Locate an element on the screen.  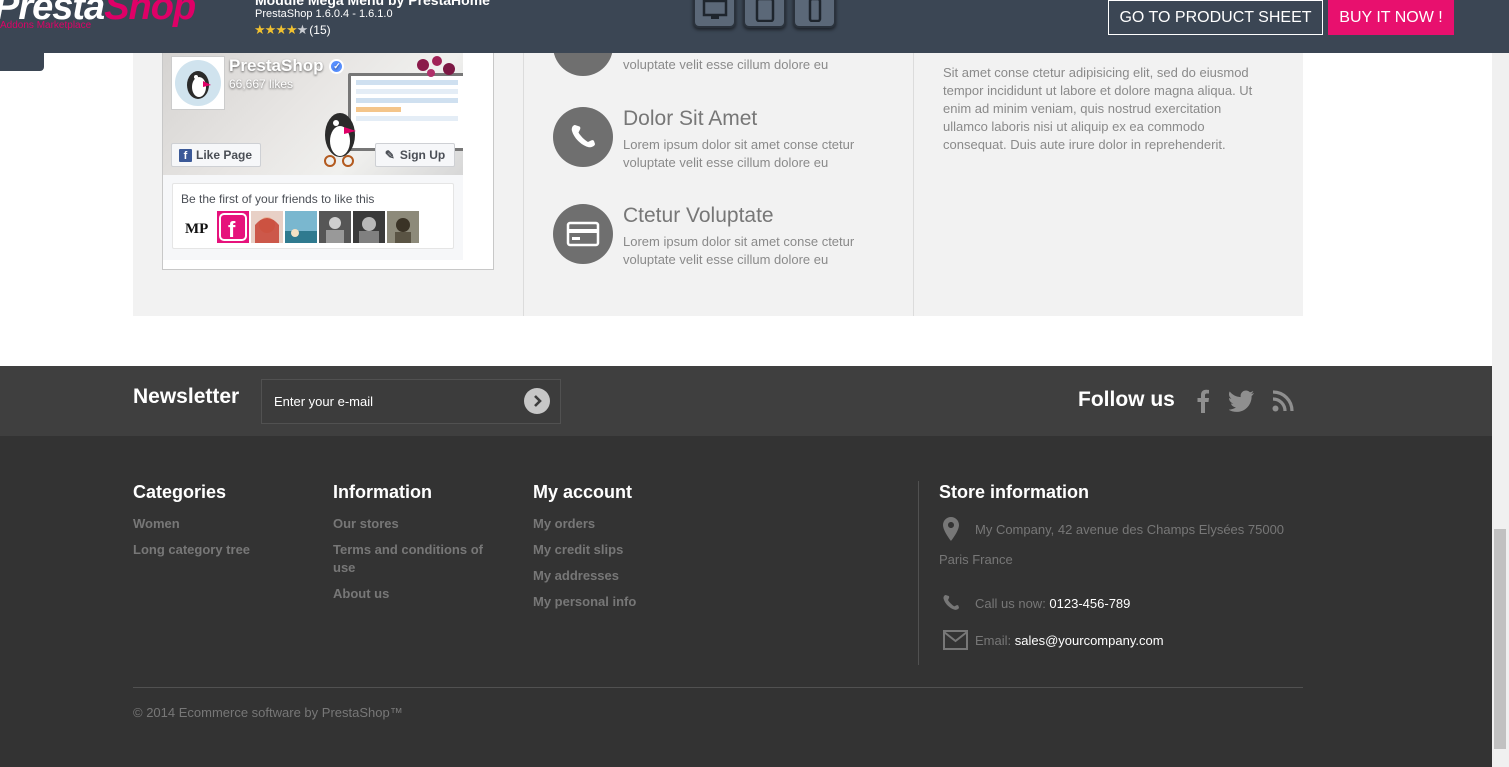
desktop-preview-button is located at coordinates (714, 14).